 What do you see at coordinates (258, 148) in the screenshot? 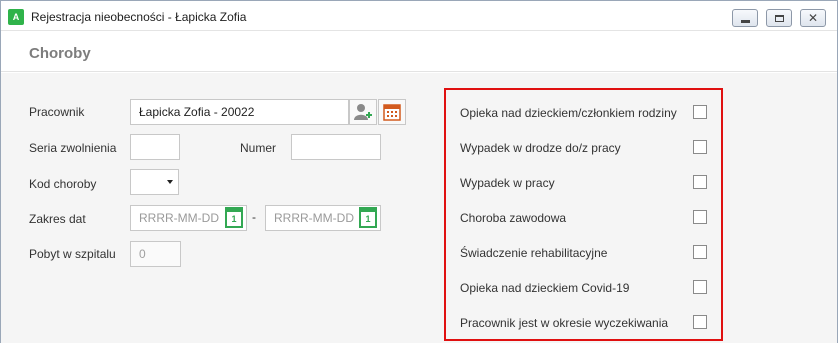
I see `number-label: Numer` at bounding box center [258, 148].